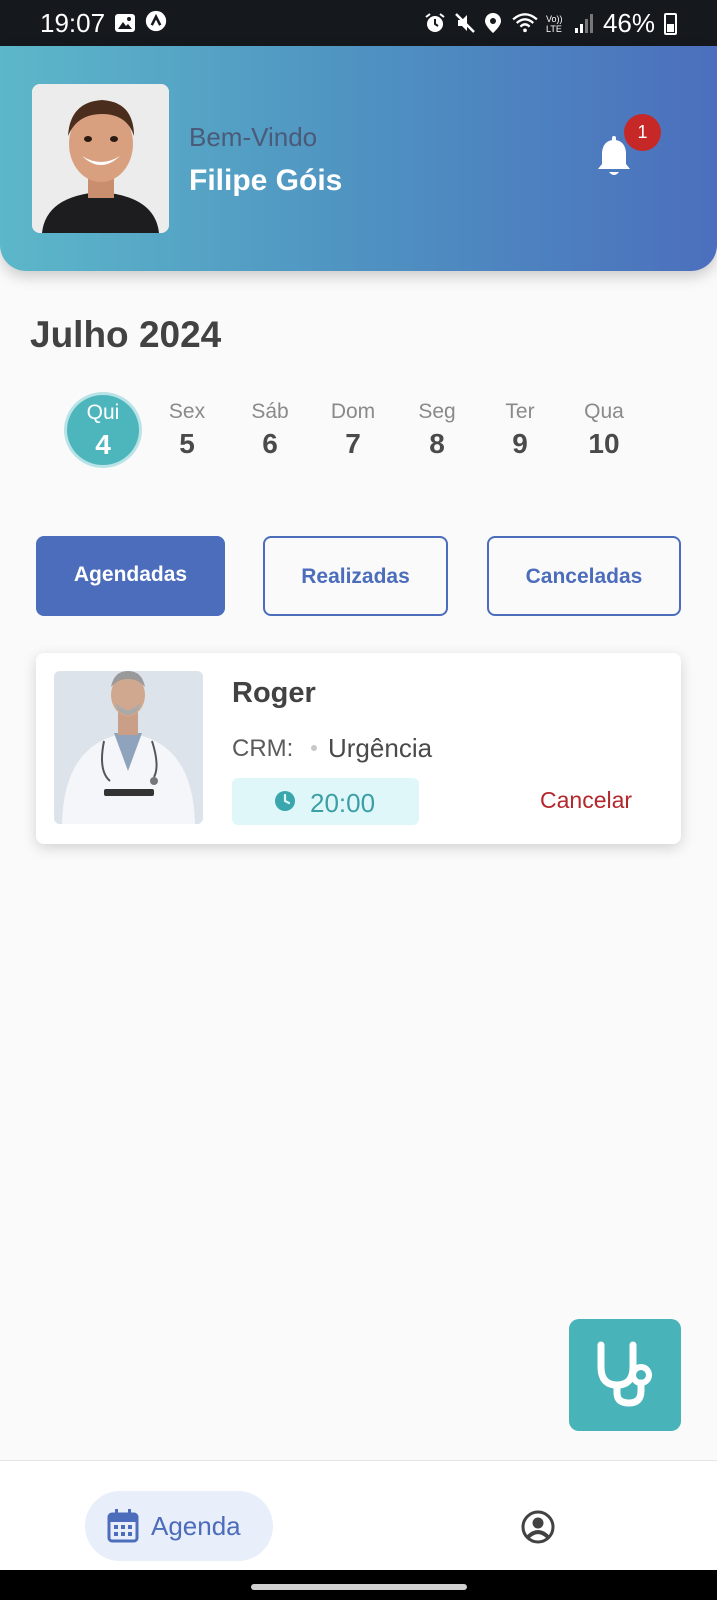 Image resolution: width=717 pixels, height=1600 pixels. What do you see at coordinates (525, 23) in the screenshot?
I see `wifi-icon` at bounding box center [525, 23].